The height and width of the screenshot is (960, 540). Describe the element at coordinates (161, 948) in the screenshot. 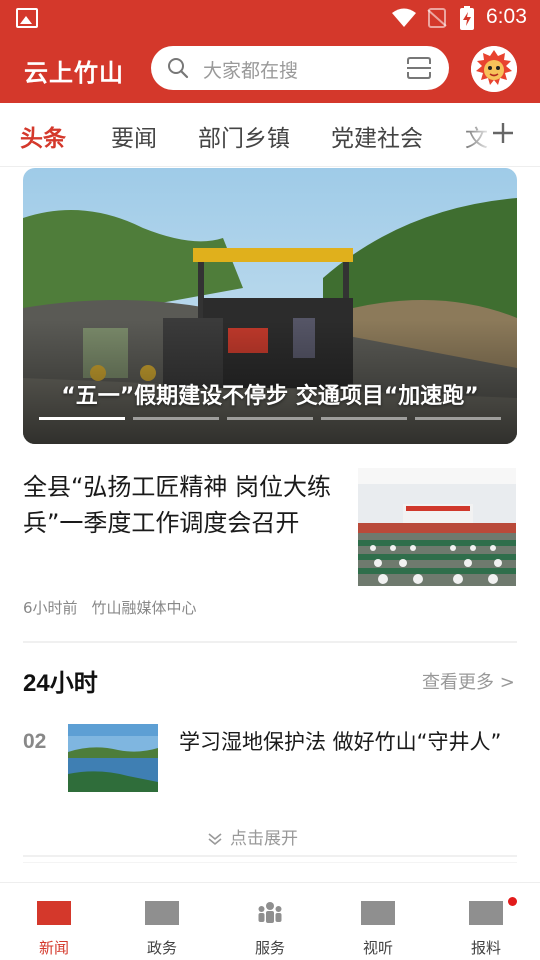

I see `nav-government-label: 政务` at that location.